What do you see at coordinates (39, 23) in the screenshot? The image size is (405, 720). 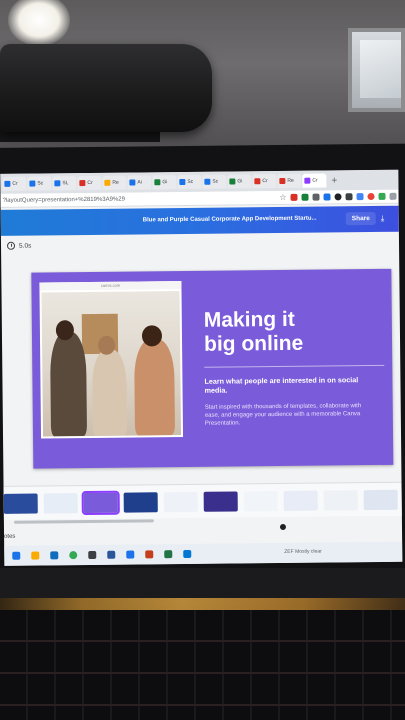 I see `ceiling-light` at bounding box center [39, 23].